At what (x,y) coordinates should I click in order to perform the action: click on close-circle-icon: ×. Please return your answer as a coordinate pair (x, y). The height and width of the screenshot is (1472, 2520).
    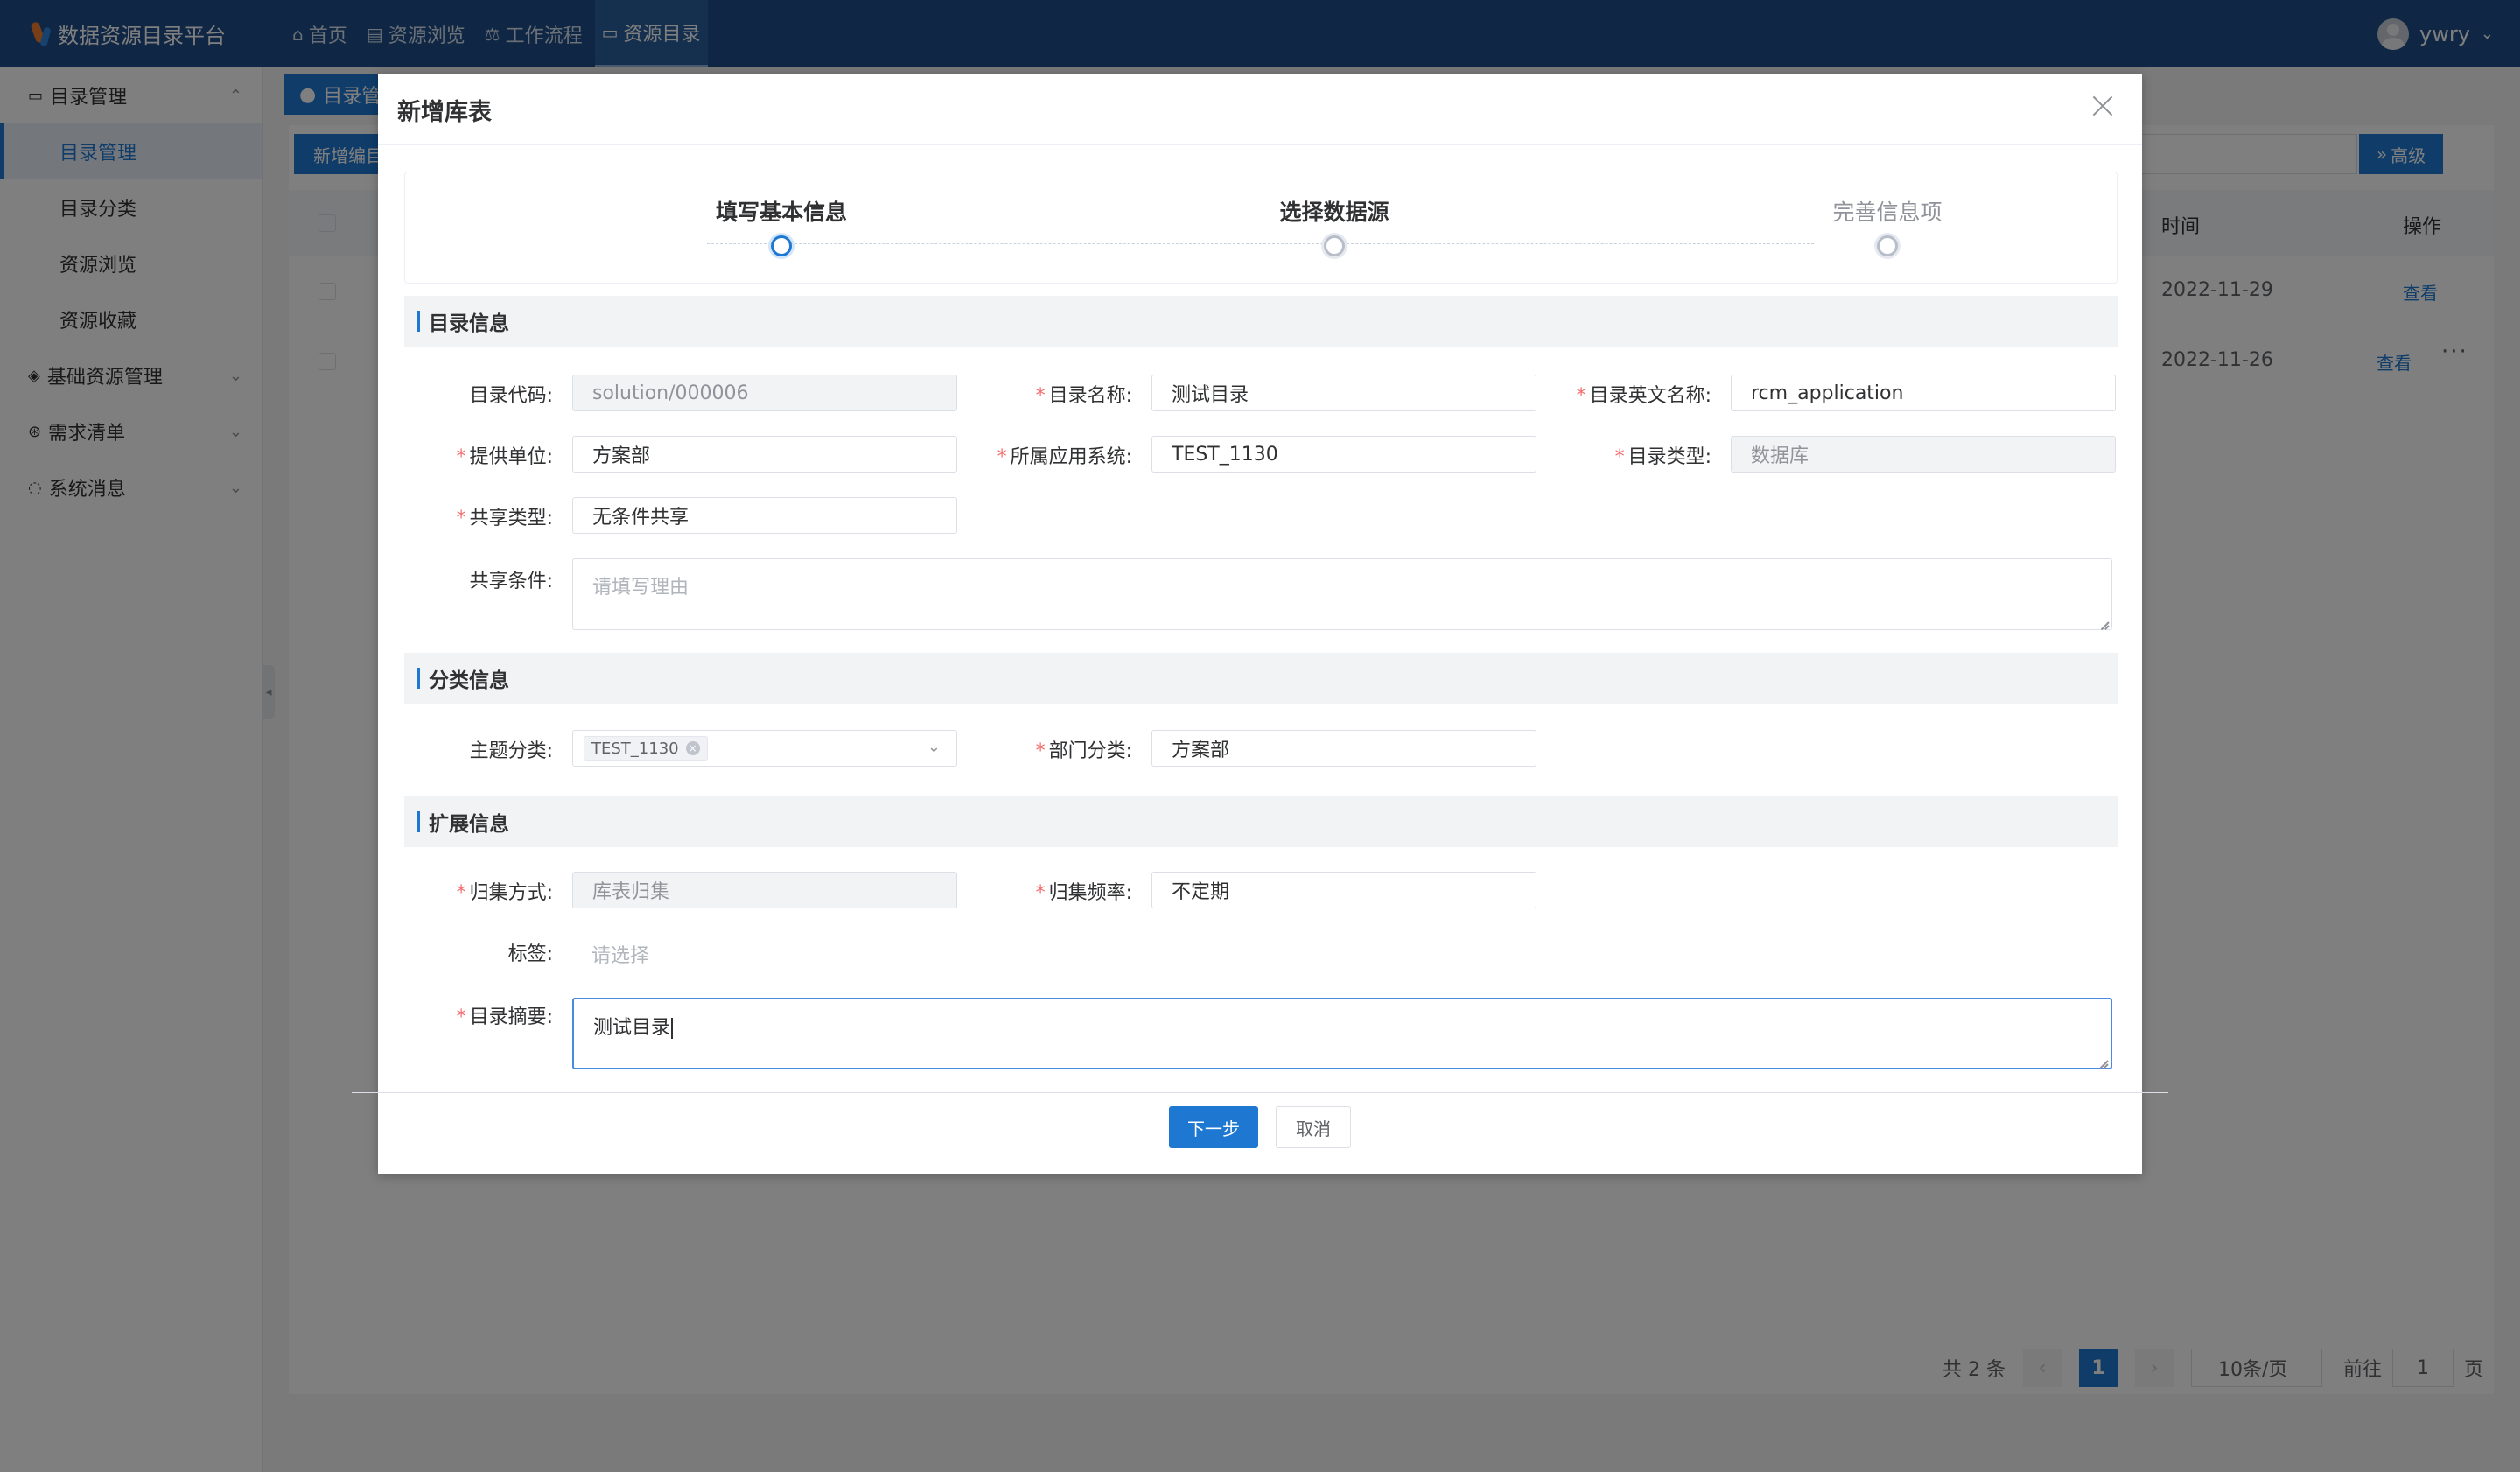
    Looking at the image, I should click on (692, 748).